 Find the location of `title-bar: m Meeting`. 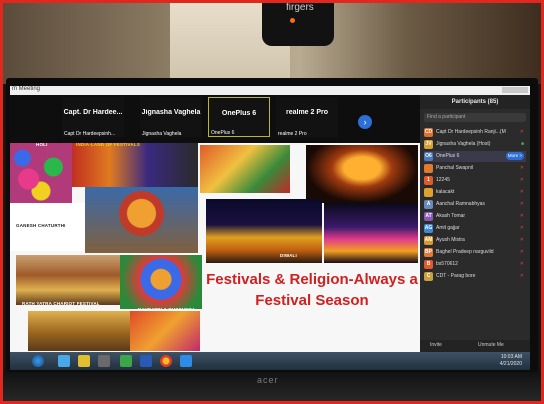

title-bar: m Meeting is located at coordinates (270, 90).